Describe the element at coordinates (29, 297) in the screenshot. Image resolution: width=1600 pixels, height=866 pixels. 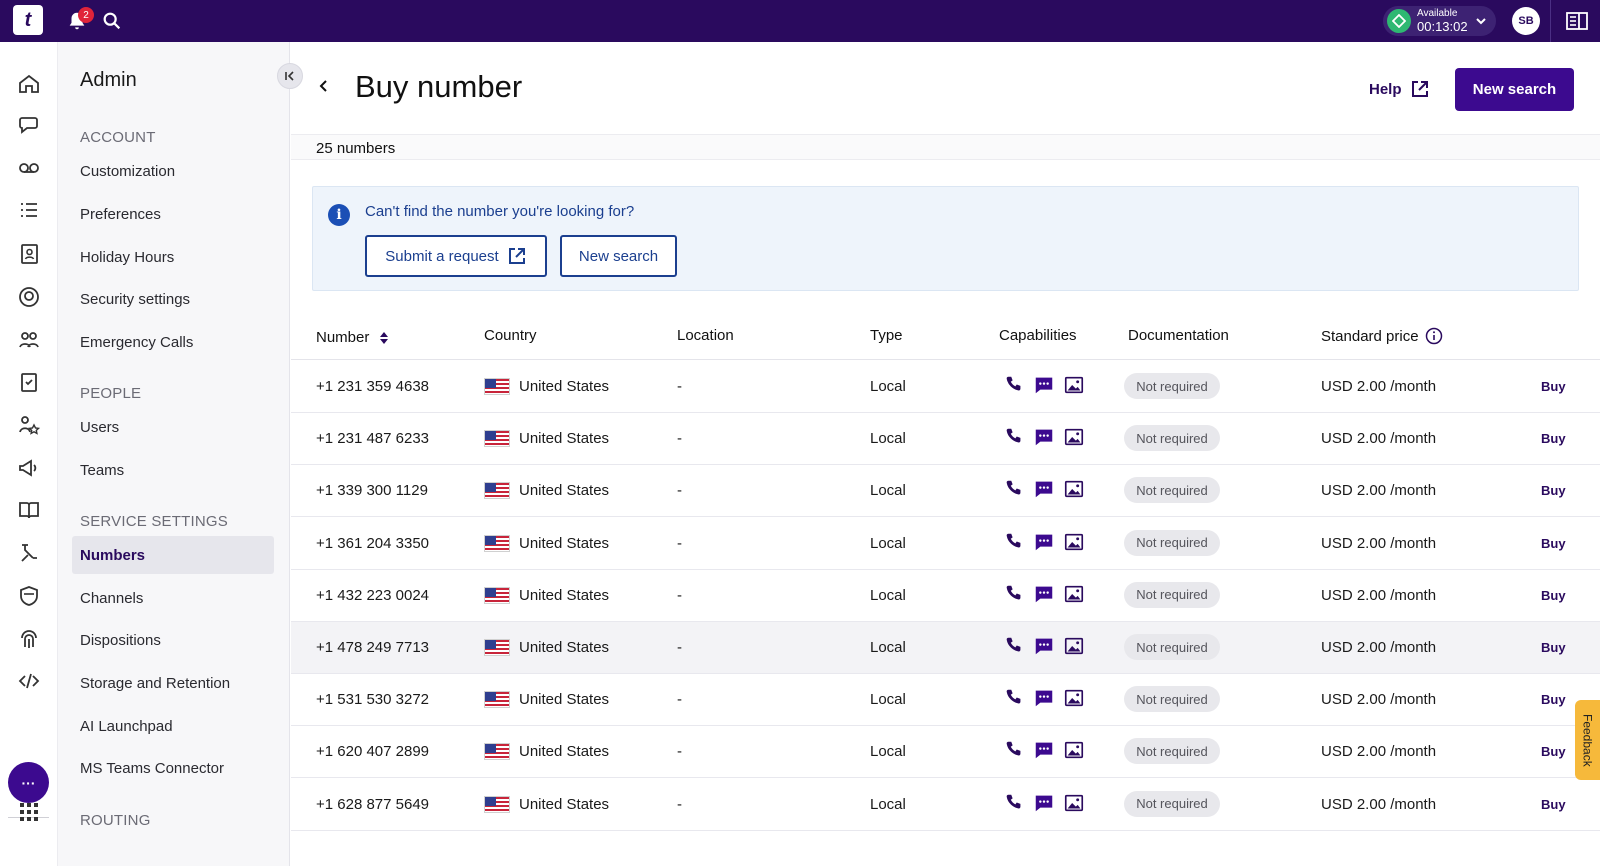
I see `agent-icon` at that location.